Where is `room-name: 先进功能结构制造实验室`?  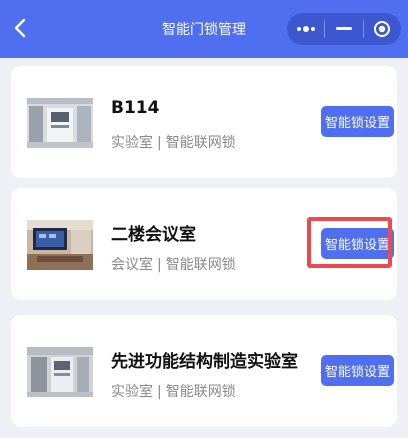 room-name: 先进功能结构制造实验室 is located at coordinates (204, 362).